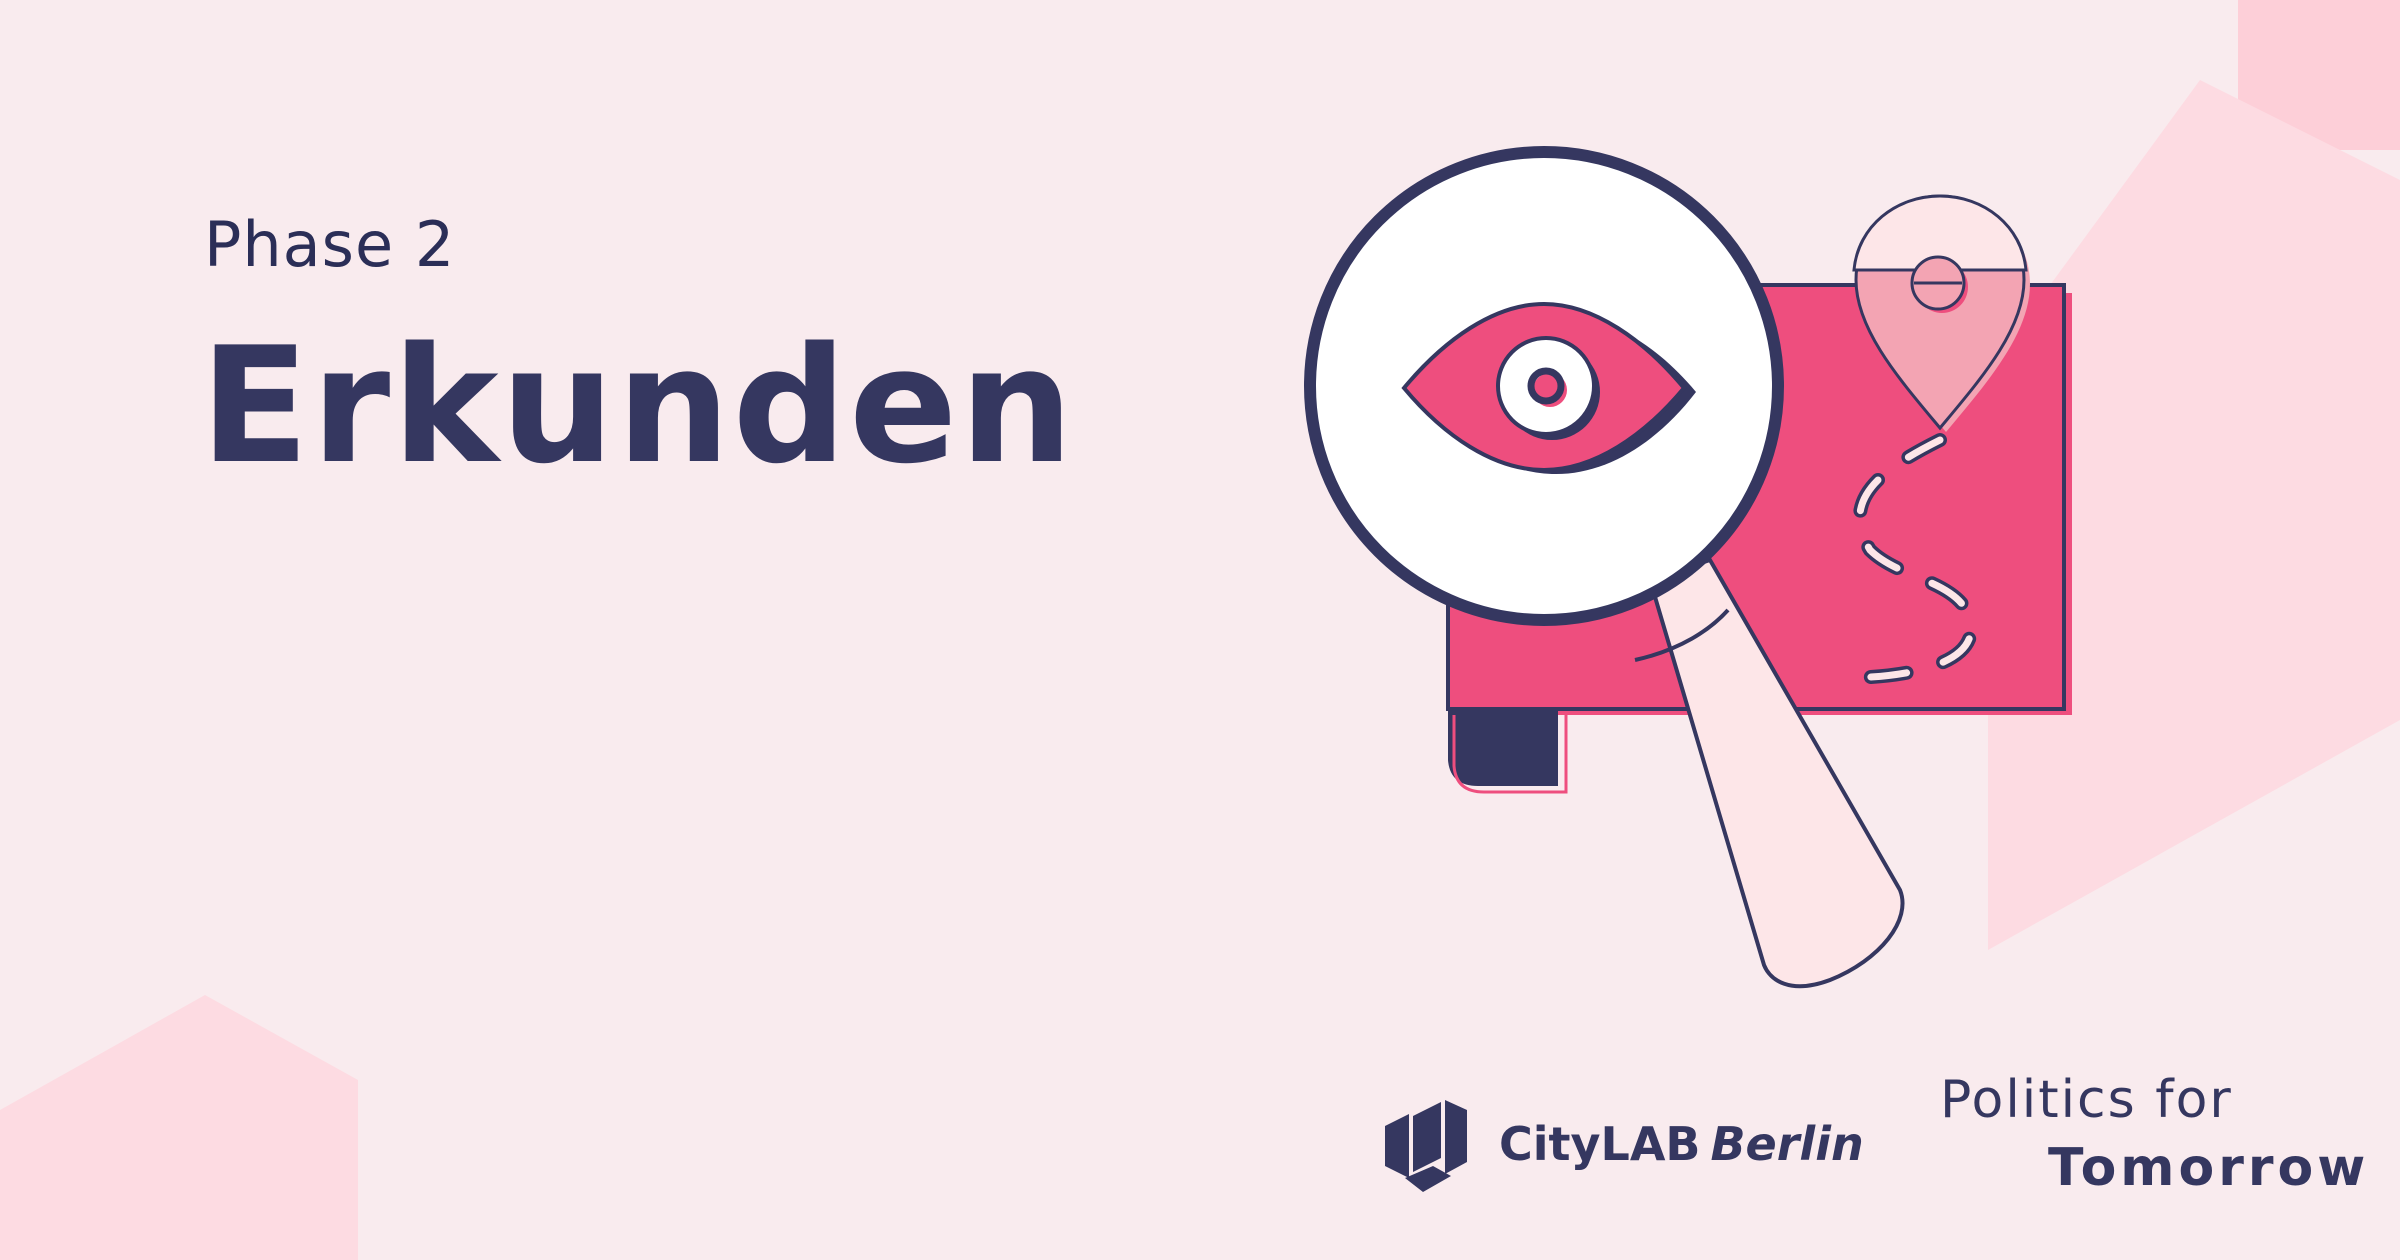 The image size is (2400, 1260). What do you see at coordinates (2086, 1100) in the screenshot?
I see `pft-line-1: Politics for` at bounding box center [2086, 1100].